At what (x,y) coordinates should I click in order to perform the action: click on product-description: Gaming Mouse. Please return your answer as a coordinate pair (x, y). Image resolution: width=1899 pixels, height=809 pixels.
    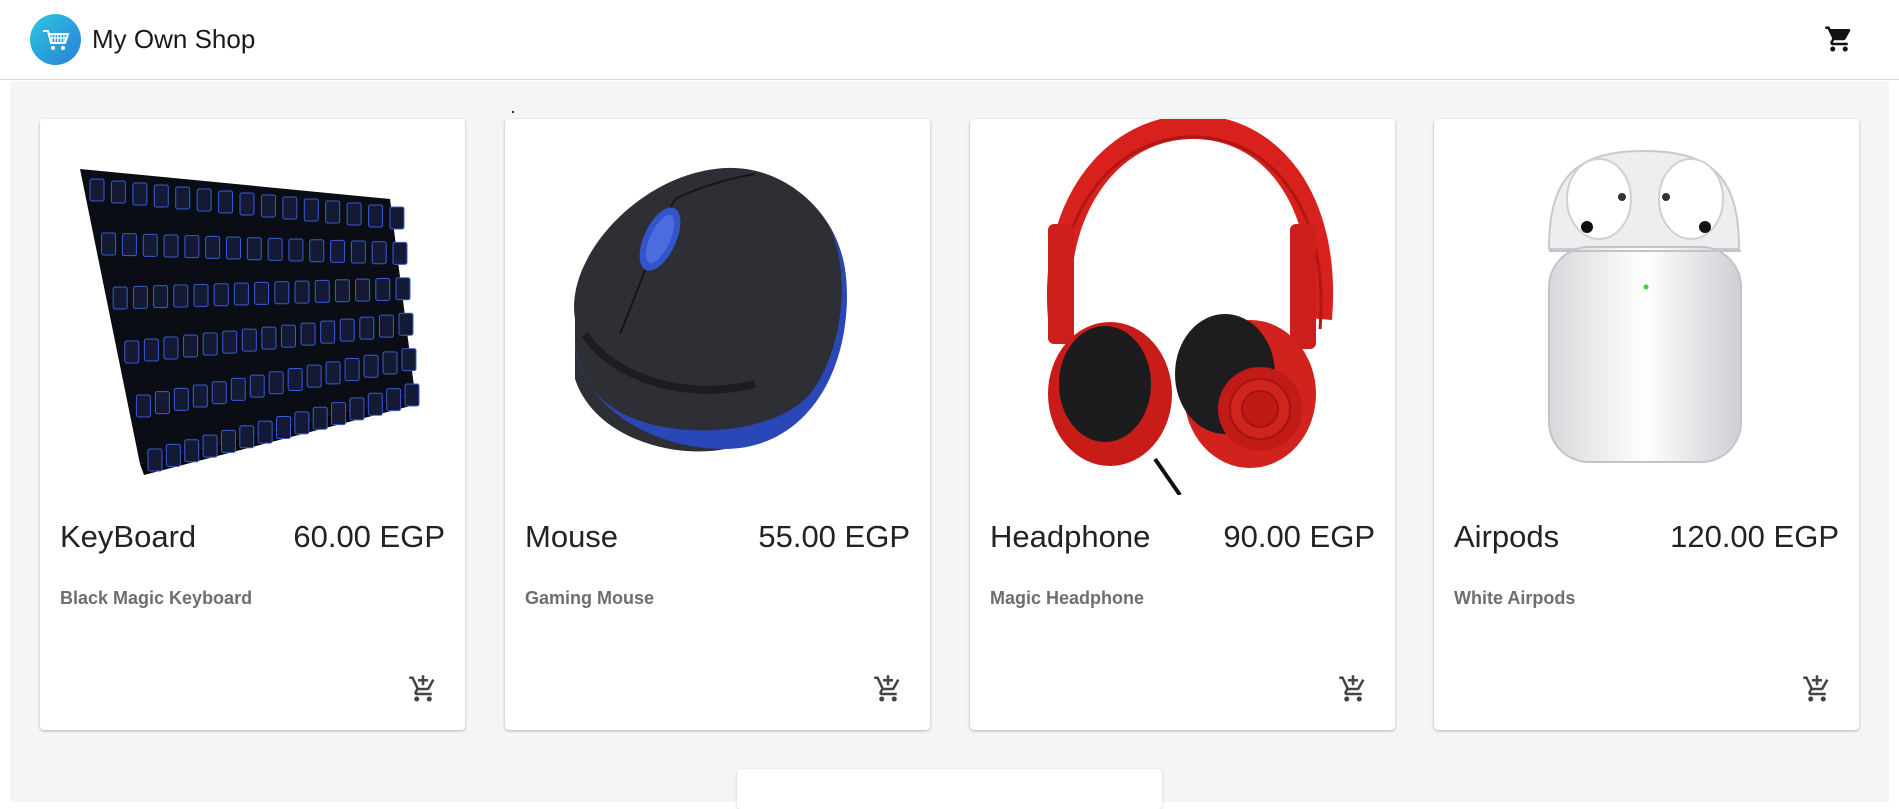
    Looking at the image, I should click on (590, 598).